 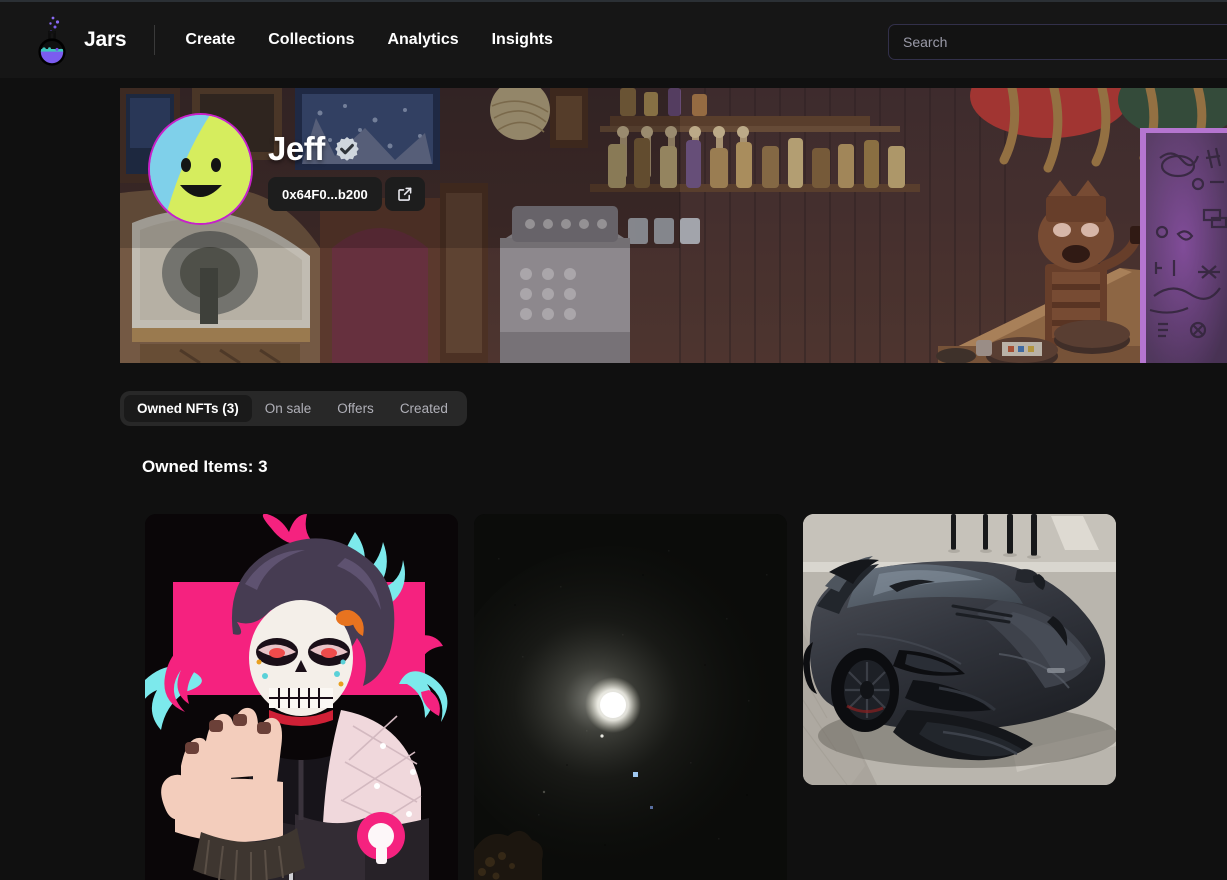 I want to click on owned-items-heading: Owned Items: 3, so click(x=205, y=466).